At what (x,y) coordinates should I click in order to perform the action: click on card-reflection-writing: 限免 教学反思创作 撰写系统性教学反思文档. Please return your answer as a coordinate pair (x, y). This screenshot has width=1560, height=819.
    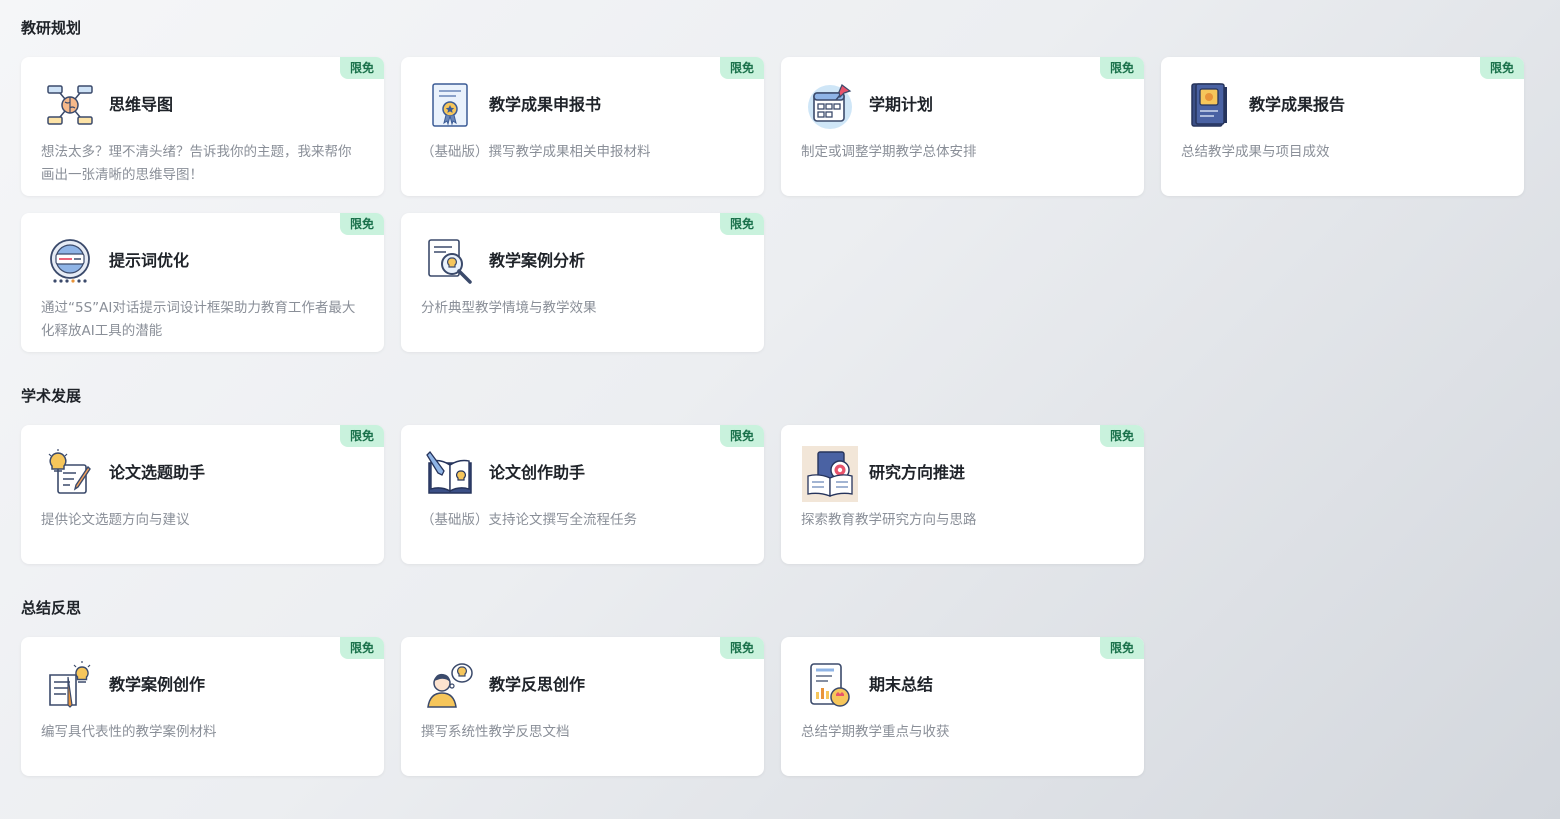
    Looking at the image, I should click on (582, 706).